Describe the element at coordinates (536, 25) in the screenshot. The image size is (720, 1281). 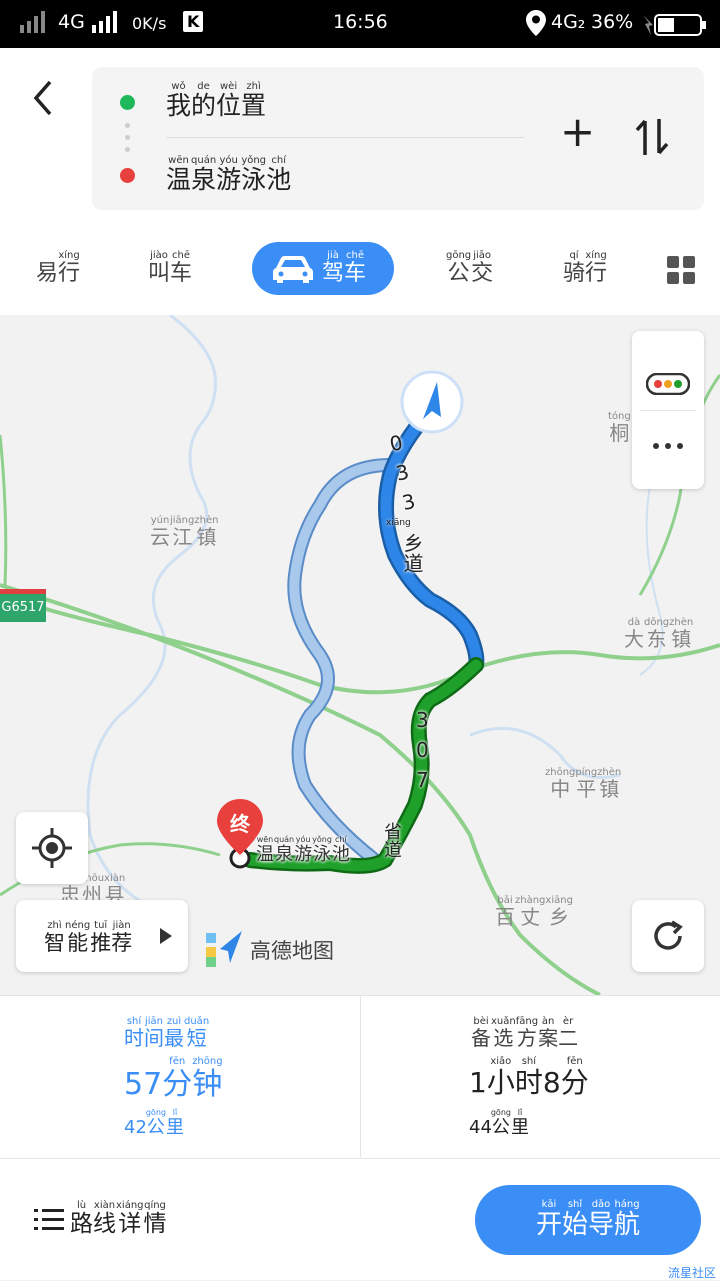
I see `location-icon` at that location.